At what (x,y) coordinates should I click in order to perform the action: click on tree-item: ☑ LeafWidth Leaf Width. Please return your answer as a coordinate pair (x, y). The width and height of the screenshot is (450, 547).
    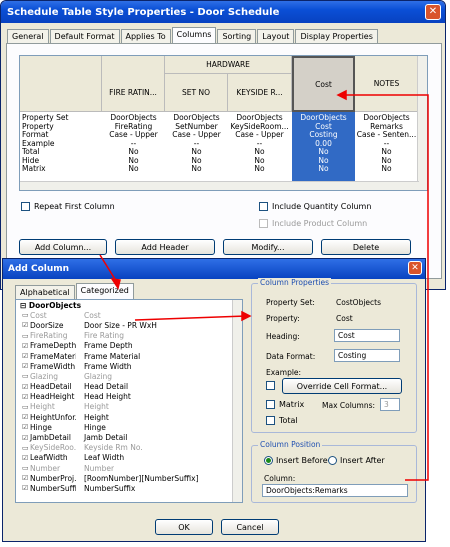
    Looking at the image, I should click on (129, 458).